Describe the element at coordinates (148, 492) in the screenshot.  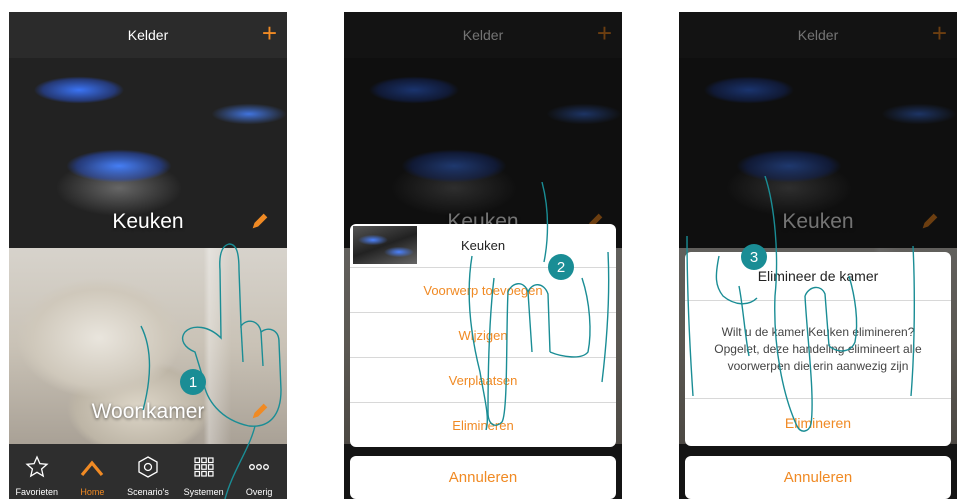
I see `tab-label: Scenario's` at that location.